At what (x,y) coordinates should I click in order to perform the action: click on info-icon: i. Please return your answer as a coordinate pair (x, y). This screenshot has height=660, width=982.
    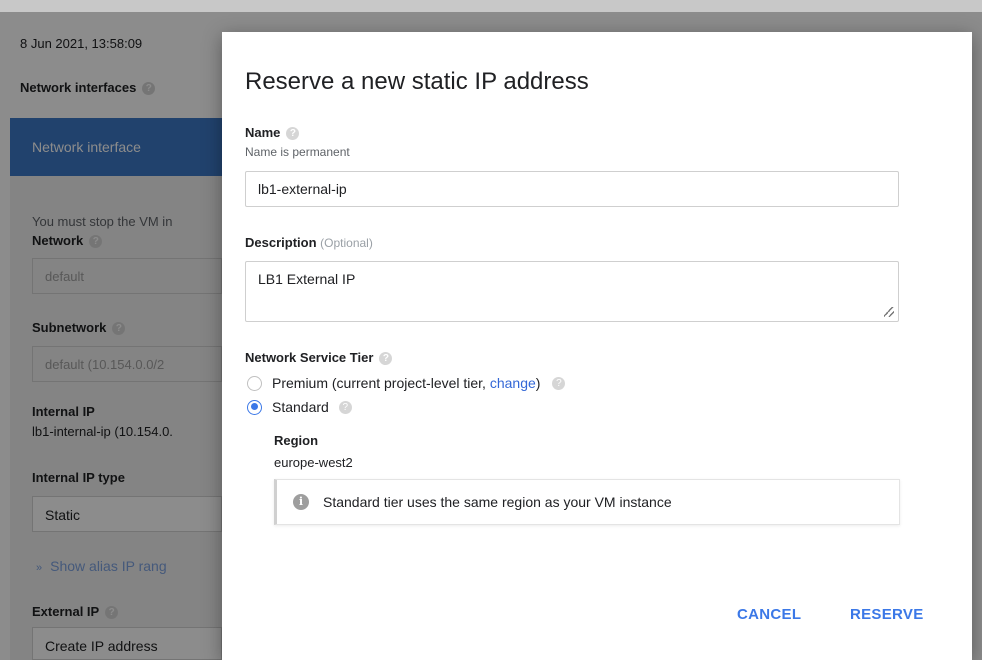
    Looking at the image, I should click on (301, 502).